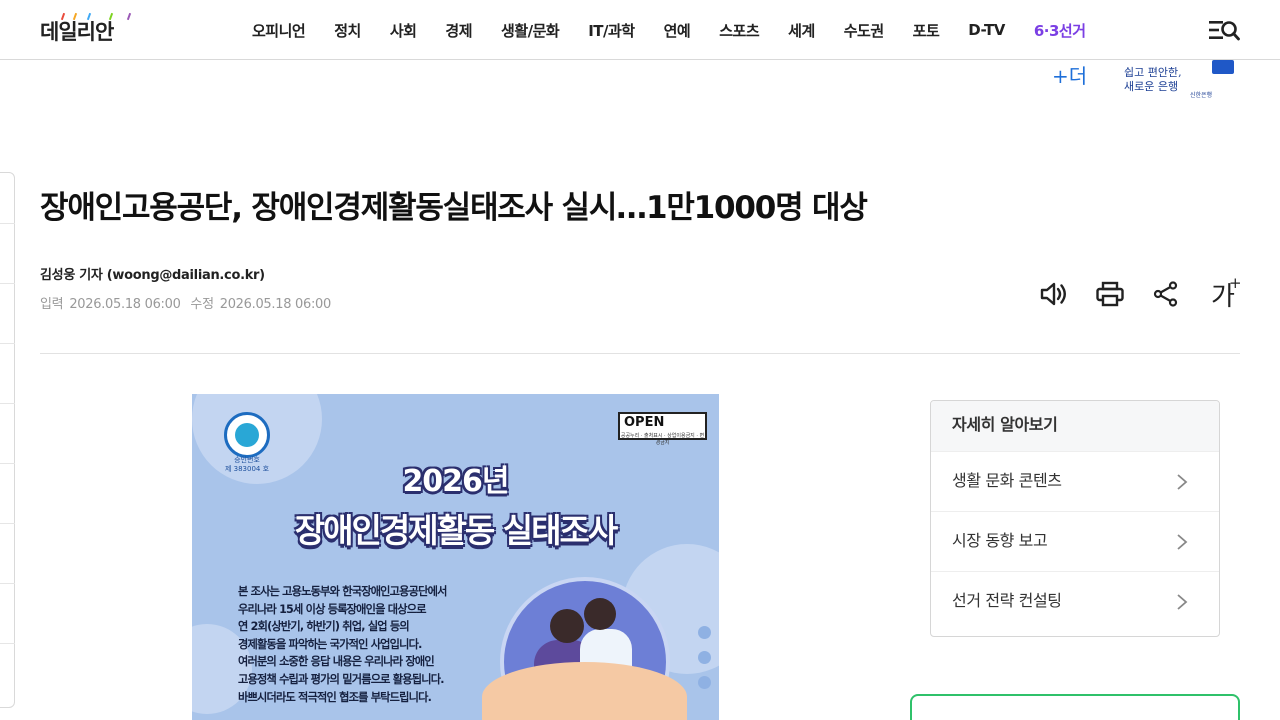 The image size is (1280, 720). I want to click on nav-item-world: 세계, so click(801, 30).